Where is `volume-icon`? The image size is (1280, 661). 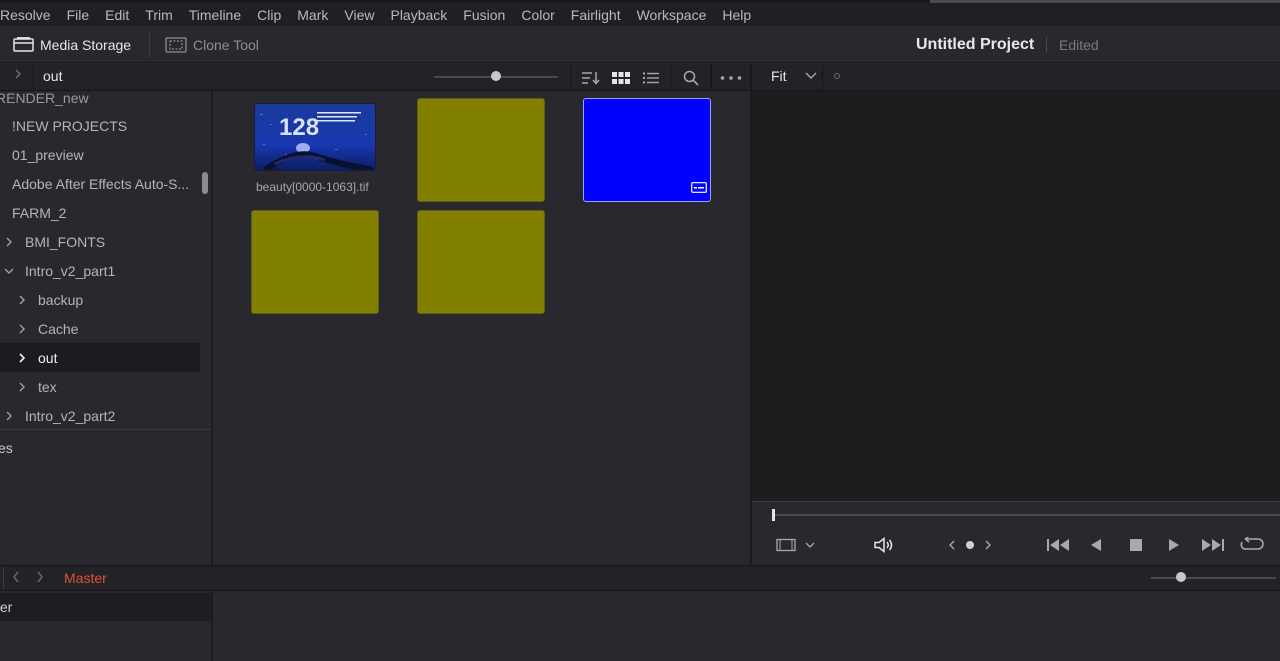
volume-icon is located at coordinates (884, 545).